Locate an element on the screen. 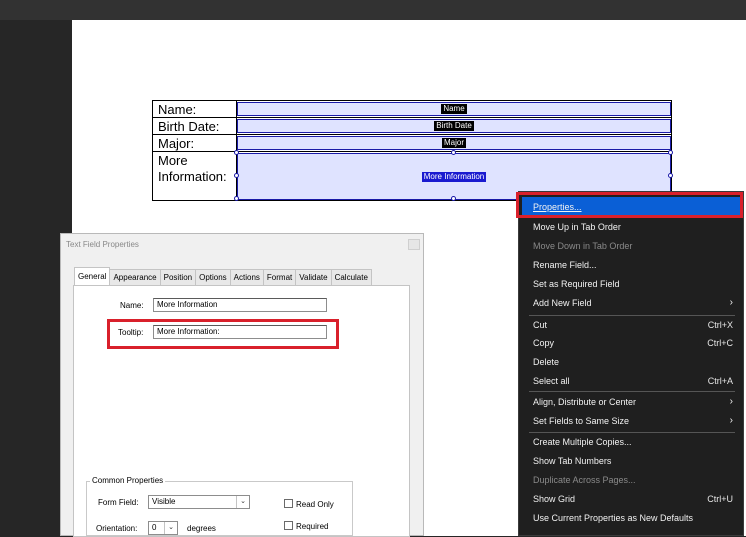  menu-item-label: Copy is located at coordinates (544, 343).